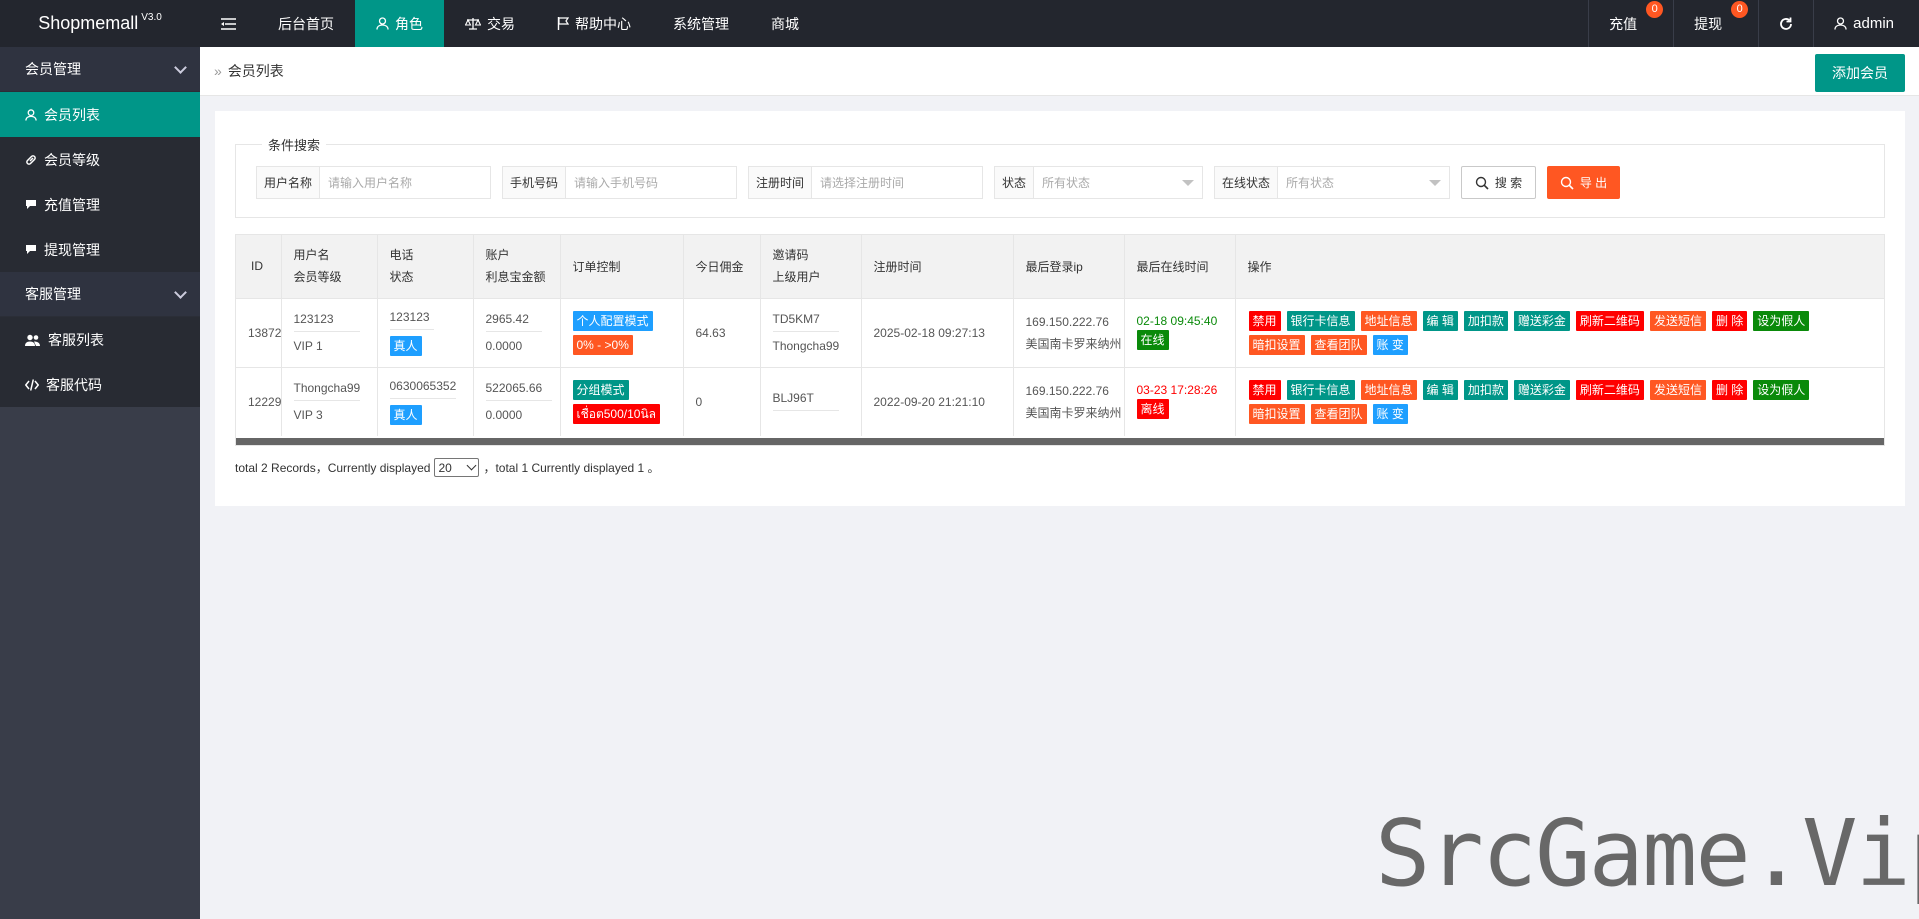 Image resolution: width=1919 pixels, height=919 pixels. Describe the element at coordinates (563, 23) in the screenshot. I see `flag-icon` at that location.